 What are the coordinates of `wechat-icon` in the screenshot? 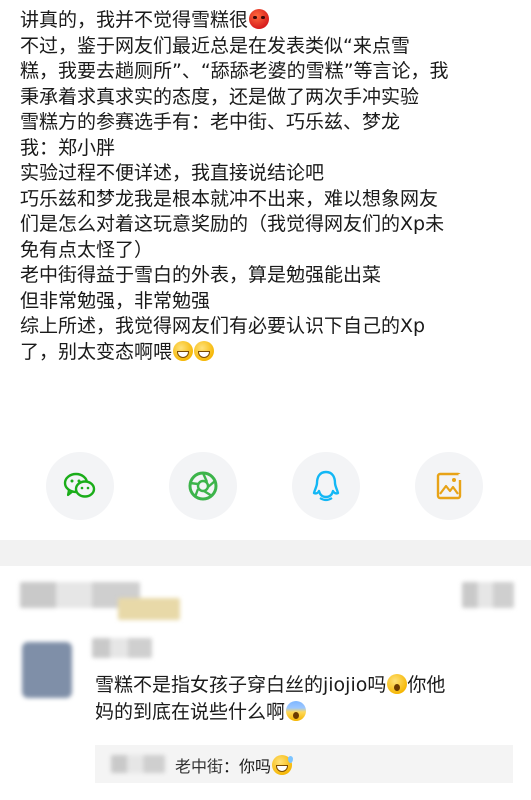 It's located at (79, 485).